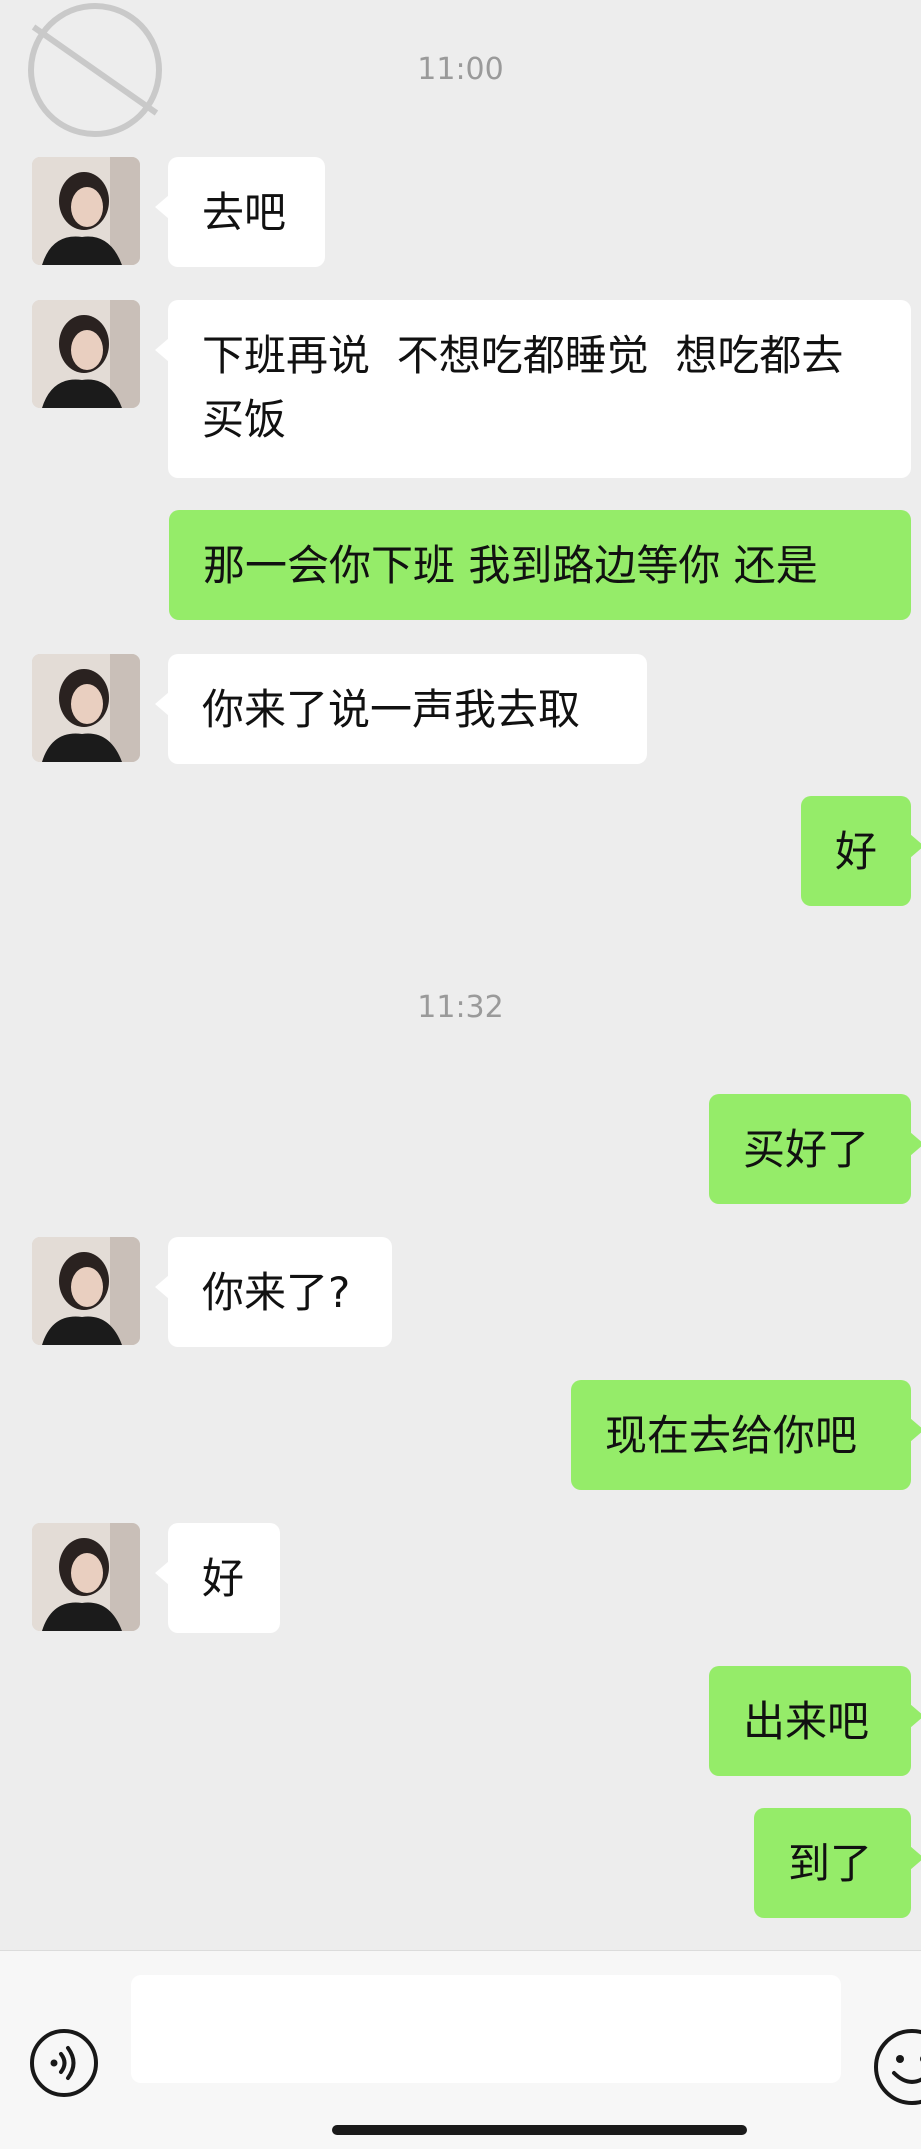  Describe the element at coordinates (533, 389) in the screenshot. I see `message-bubble-incoming: 下班再说 不想吃都睡觉 想吃都去买饭` at that location.